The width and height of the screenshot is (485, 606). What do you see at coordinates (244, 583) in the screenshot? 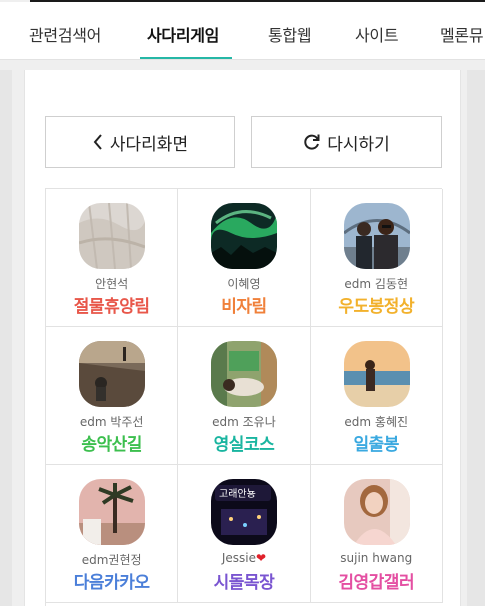
I see `result-place: 시돌목장` at bounding box center [244, 583].